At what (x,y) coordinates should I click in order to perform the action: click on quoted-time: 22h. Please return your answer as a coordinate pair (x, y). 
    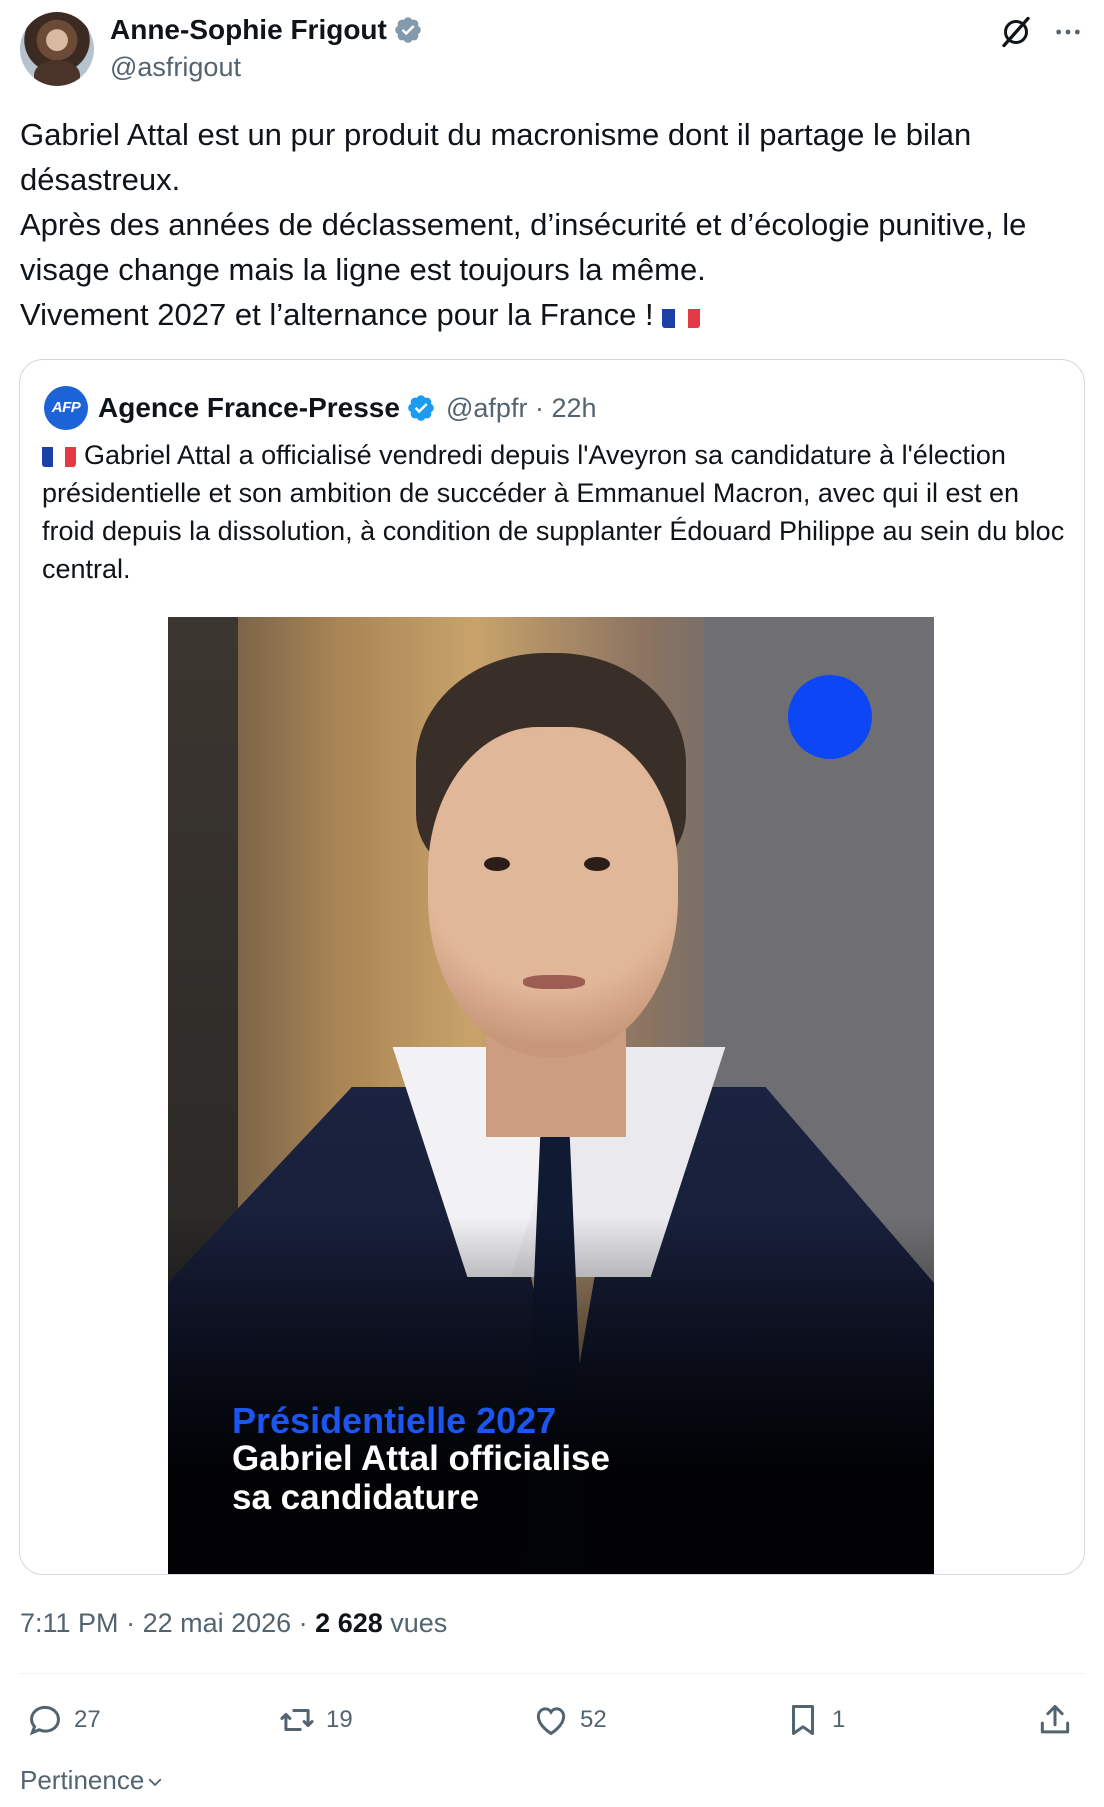
    Looking at the image, I should click on (574, 408).